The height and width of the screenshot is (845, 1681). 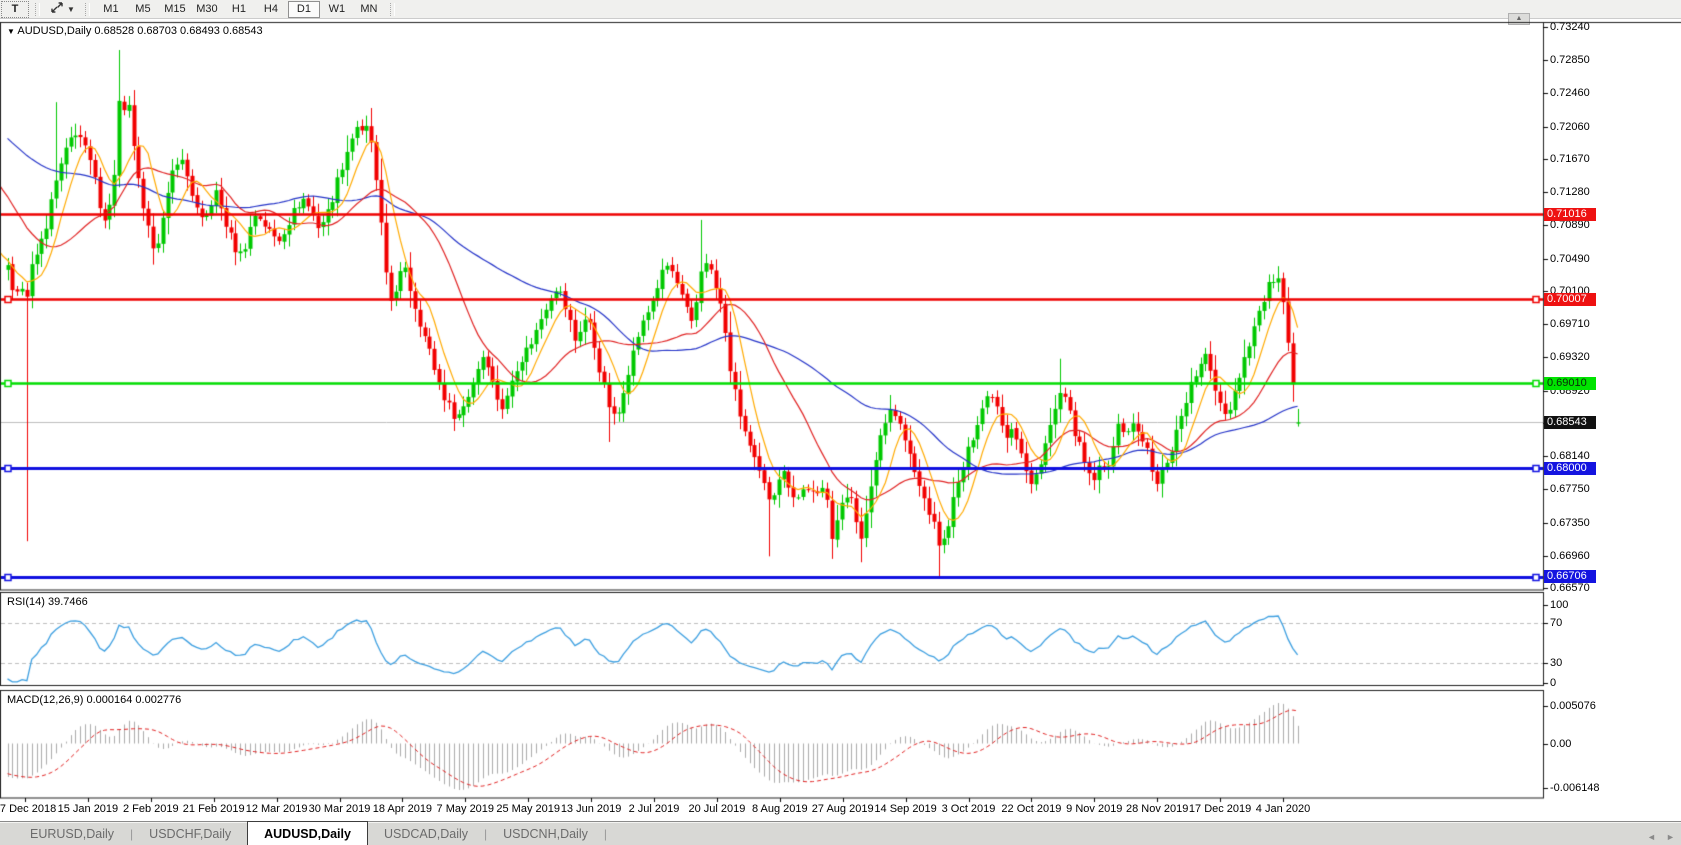 What do you see at coordinates (1570, 92) in the screenshot?
I see `price-axis-label: 0.72460` at bounding box center [1570, 92].